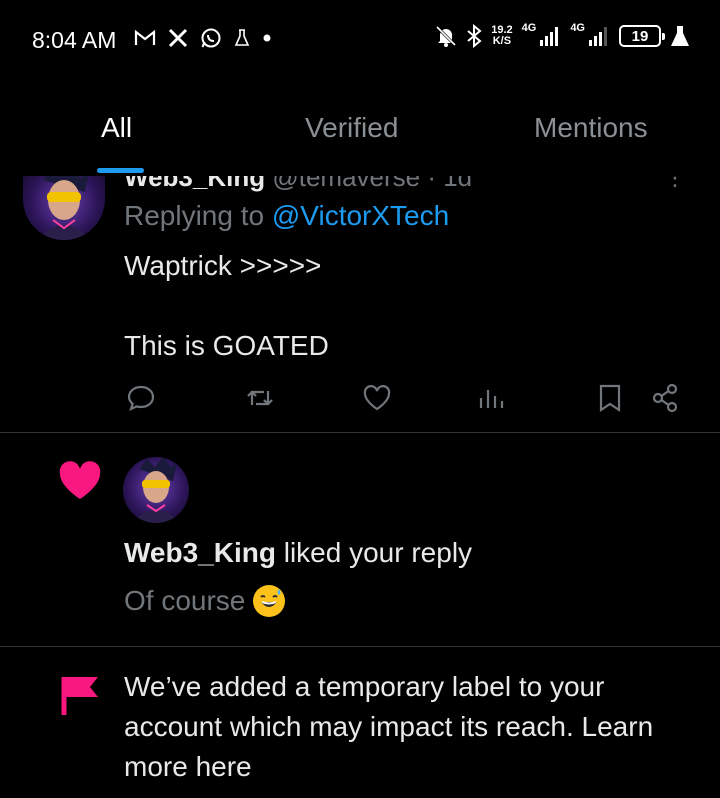 The height and width of the screenshot is (798, 720). Describe the element at coordinates (446, 36) in the screenshot. I see `bell-off-icon` at that location.